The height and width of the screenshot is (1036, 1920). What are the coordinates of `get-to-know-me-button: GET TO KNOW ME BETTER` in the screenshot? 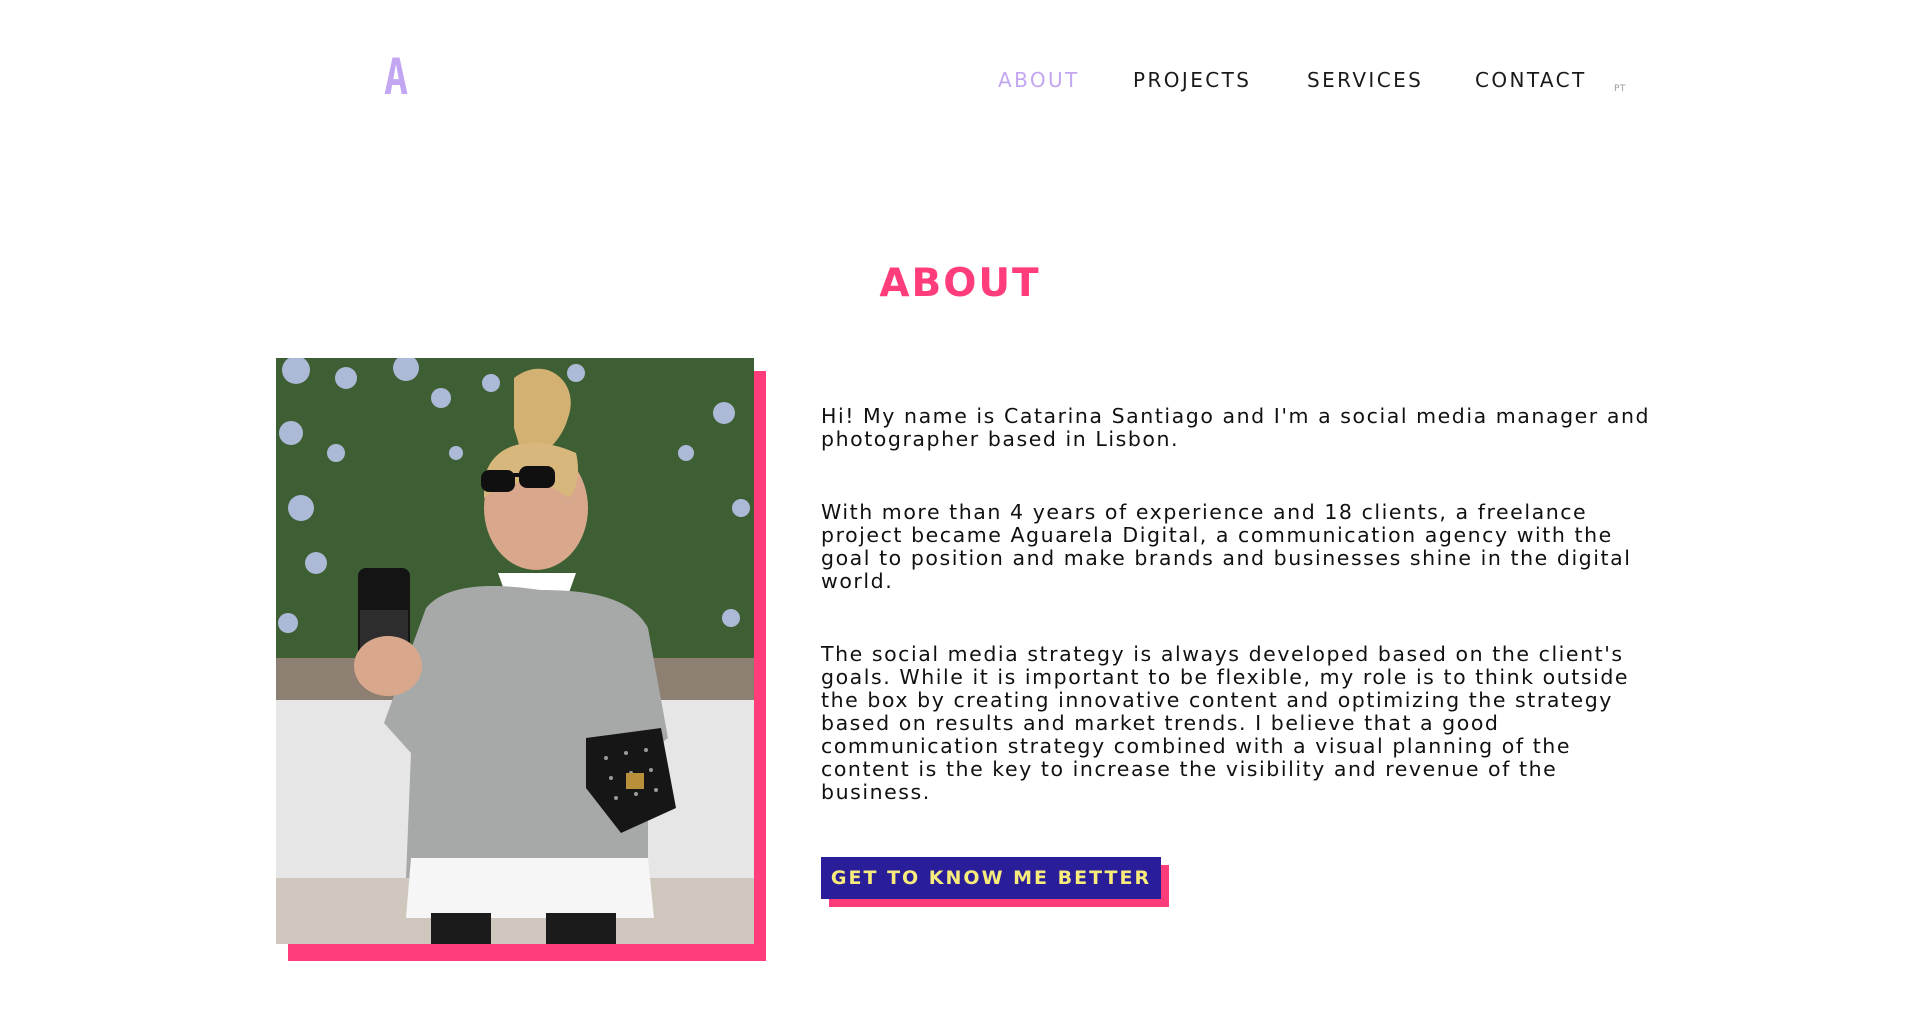 It's located at (991, 878).